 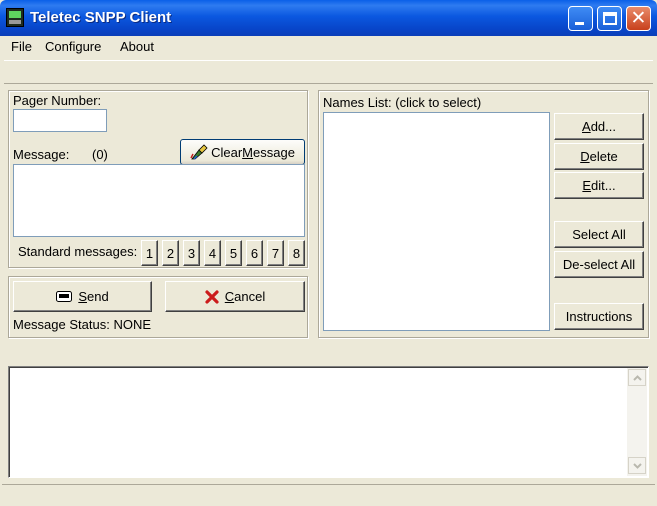 What do you see at coordinates (599, 234) in the screenshot?
I see `select-all-button: Select All` at bounding box center [599, 234].